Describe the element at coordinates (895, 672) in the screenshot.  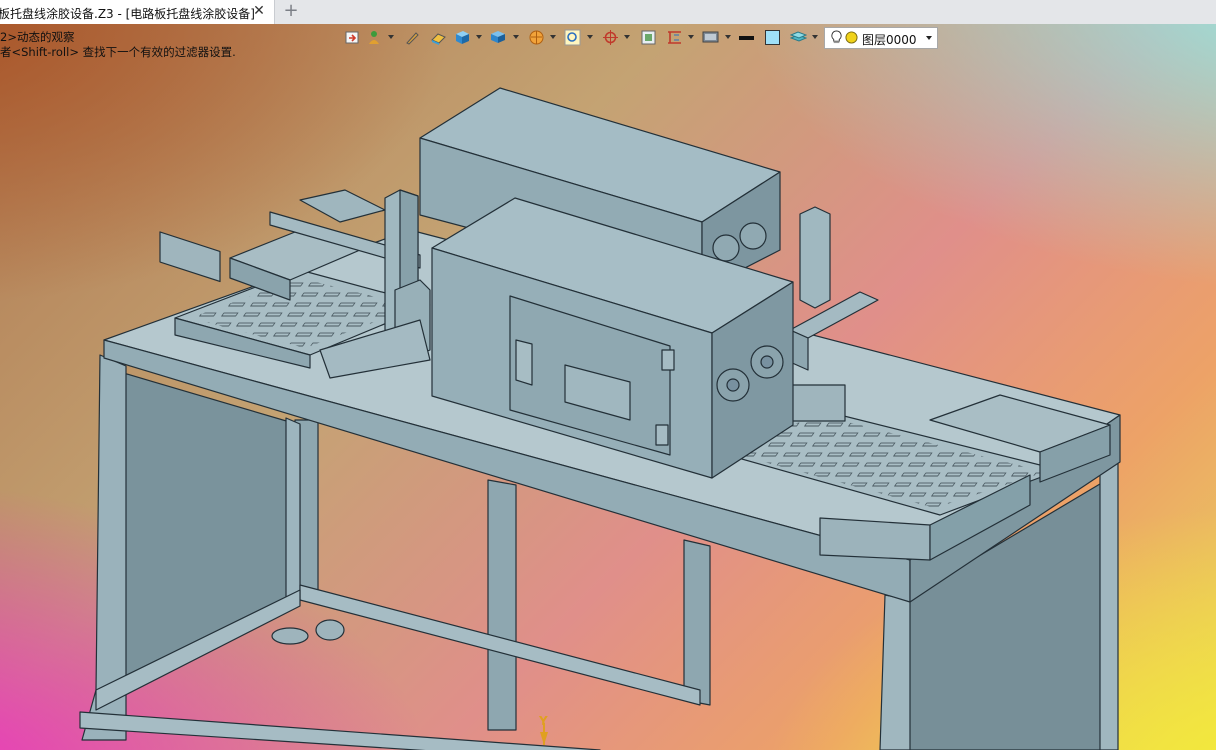
I see `right-front-leg` at that location.